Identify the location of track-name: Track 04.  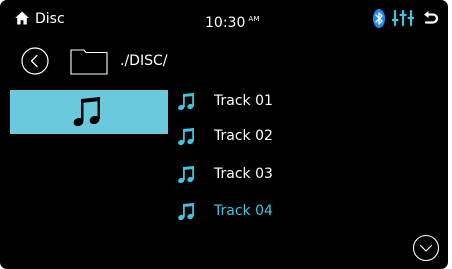
(243, 211).